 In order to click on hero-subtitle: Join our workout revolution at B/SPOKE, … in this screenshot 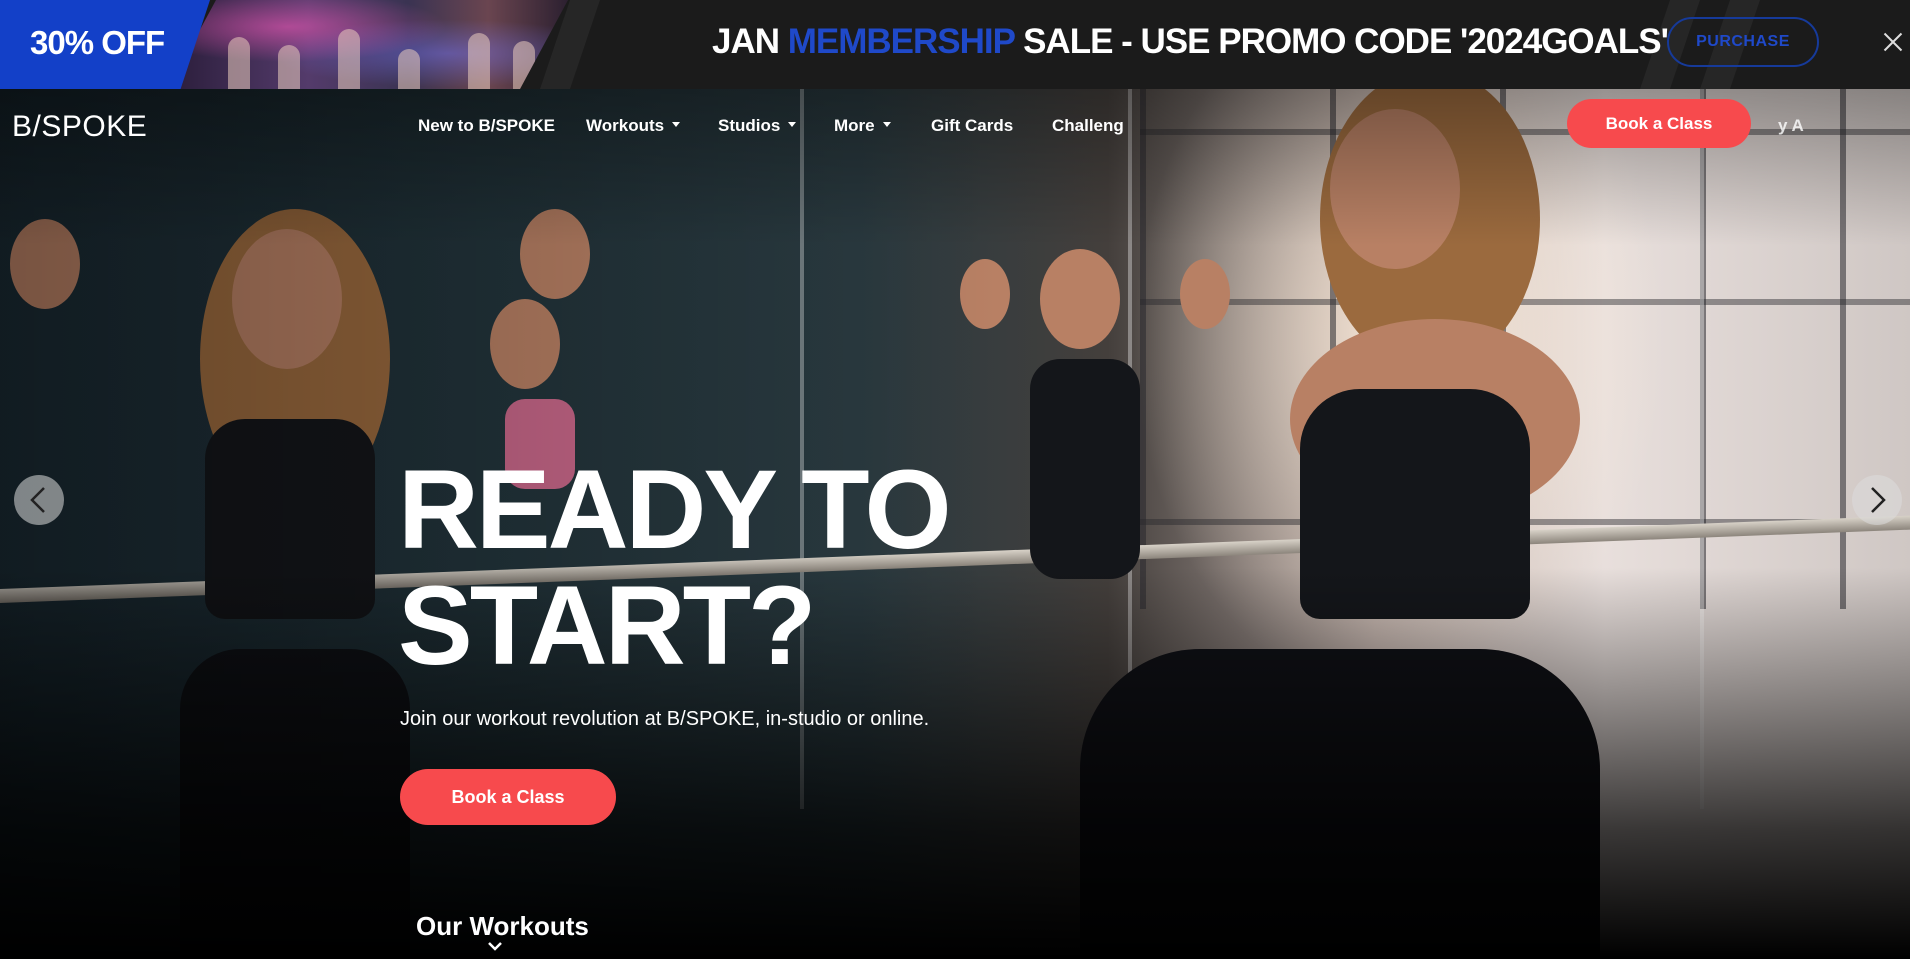, I will do `click(665, 719)`.